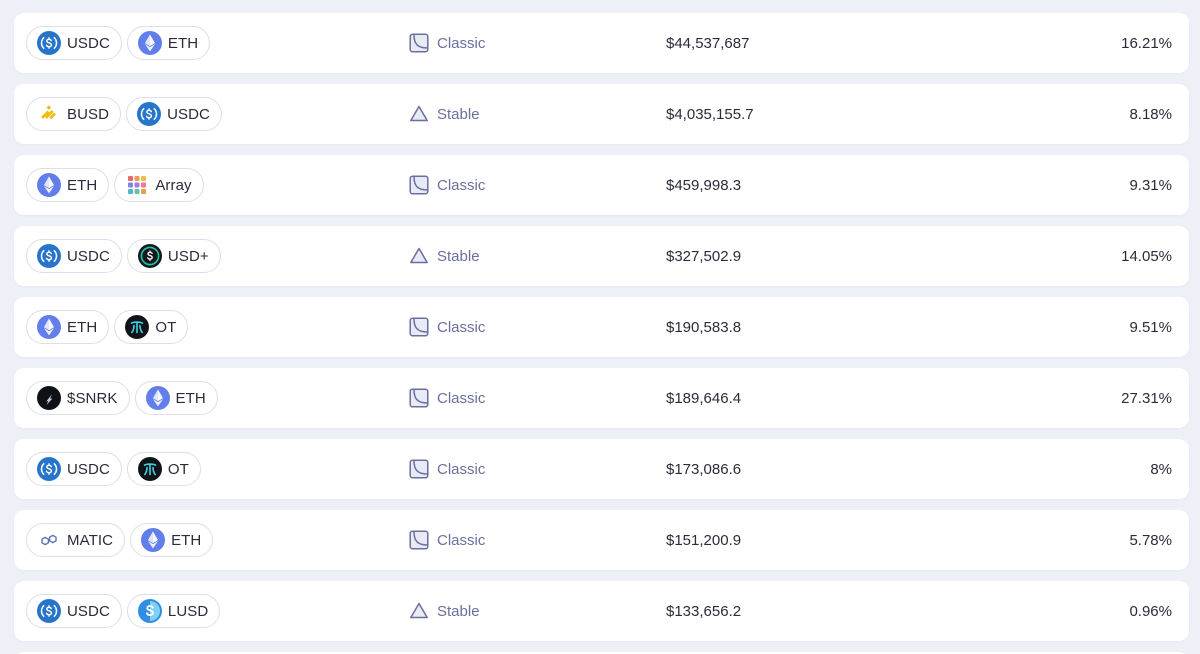  I want to click on pool-tvl: $173,086.6, so click(704, 469).